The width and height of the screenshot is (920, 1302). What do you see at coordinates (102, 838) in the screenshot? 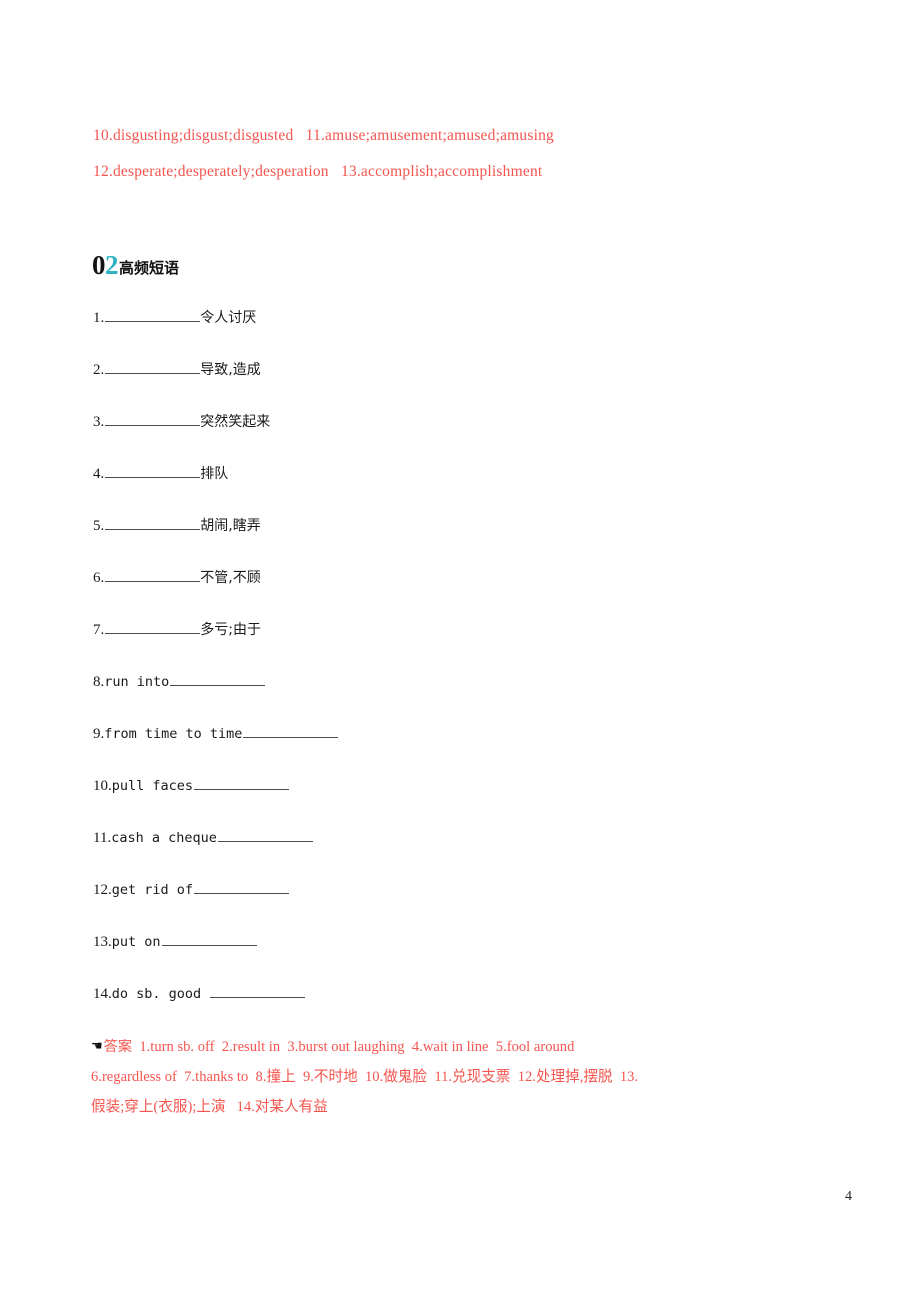
I see `item-index: 11.` at bounding box center [102, 838].